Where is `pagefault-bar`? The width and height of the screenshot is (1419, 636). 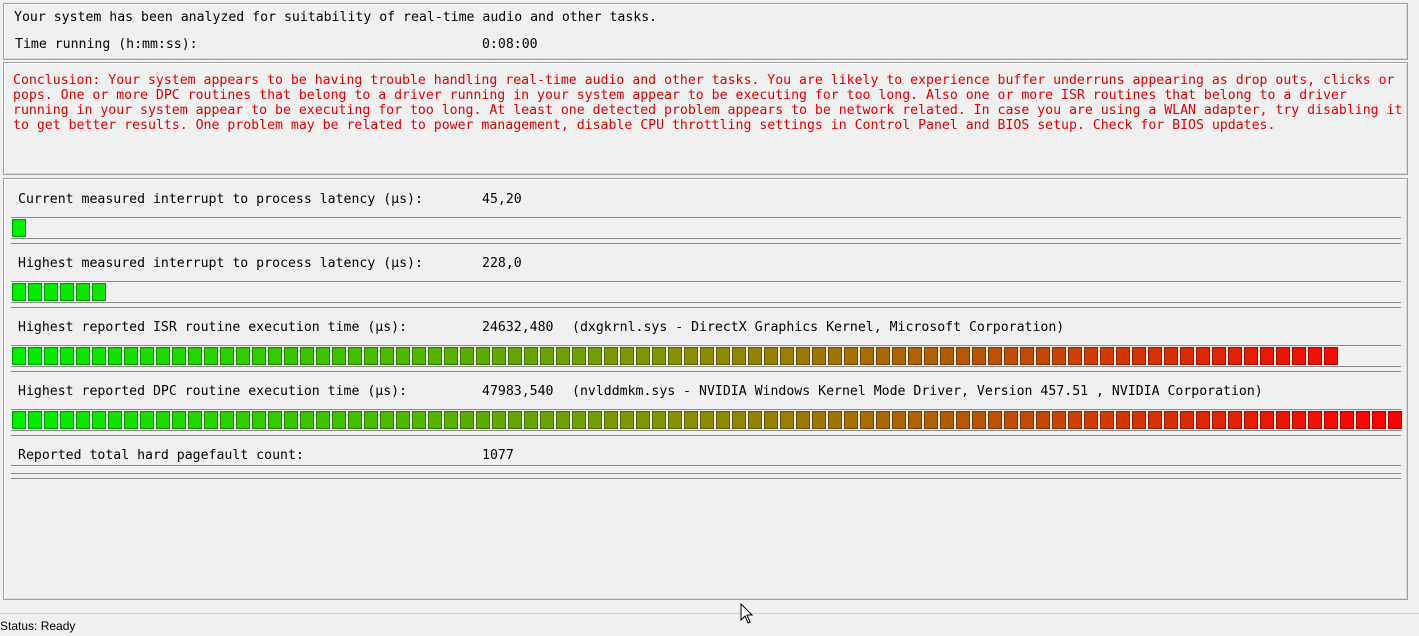 pagefault-bar is located at coordinates (706, 472).